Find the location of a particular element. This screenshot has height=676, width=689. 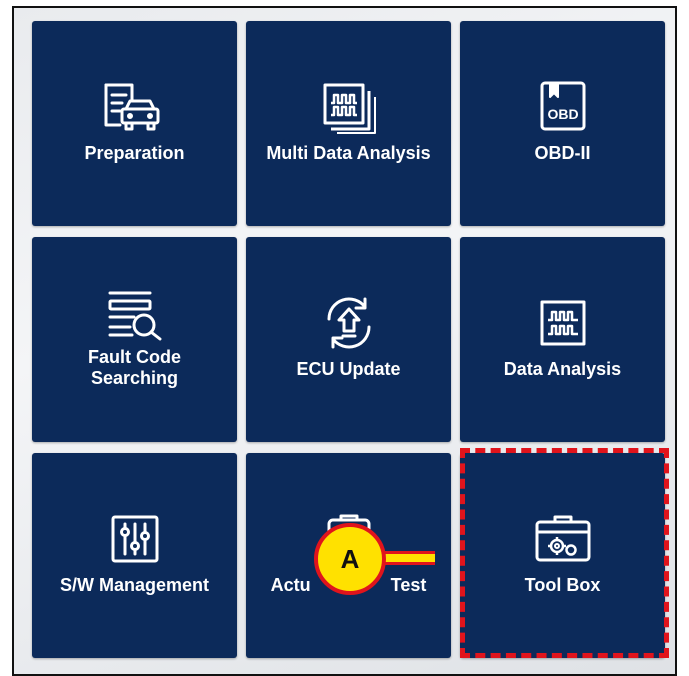

obd-book-icon: OBD is located at coordinates (563, 107).